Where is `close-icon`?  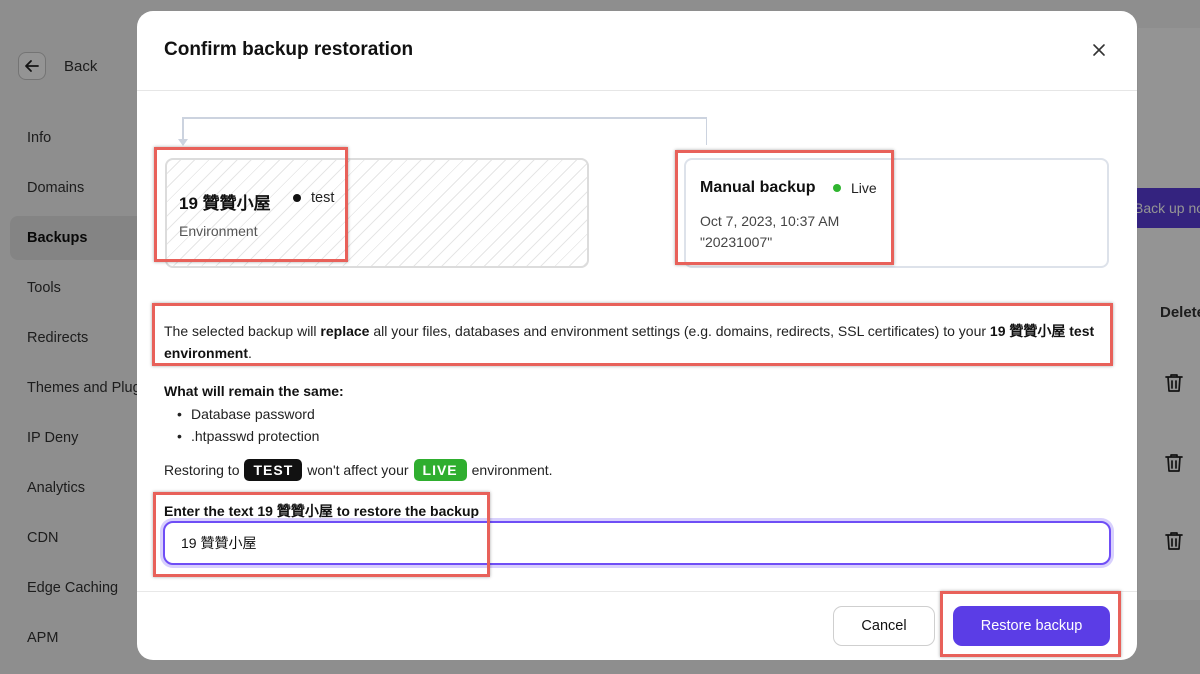
close-icon is located at coordinates (1099, 50).